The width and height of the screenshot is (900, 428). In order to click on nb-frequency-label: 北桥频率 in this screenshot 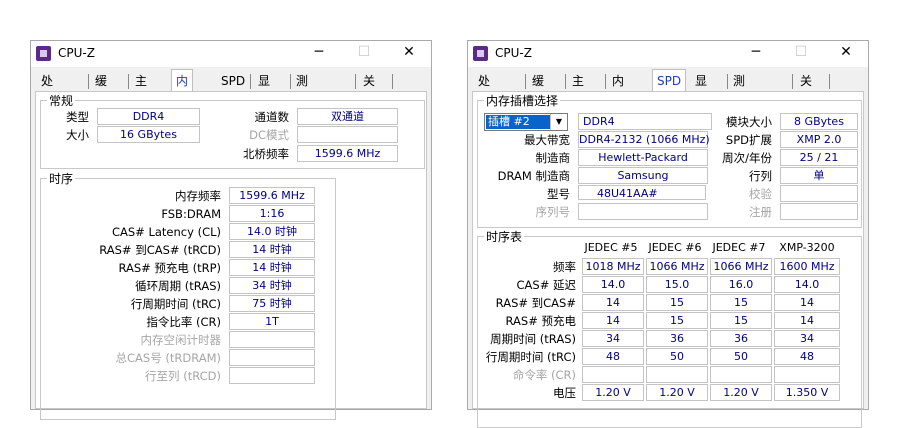, I will do `click(266, 154)`.